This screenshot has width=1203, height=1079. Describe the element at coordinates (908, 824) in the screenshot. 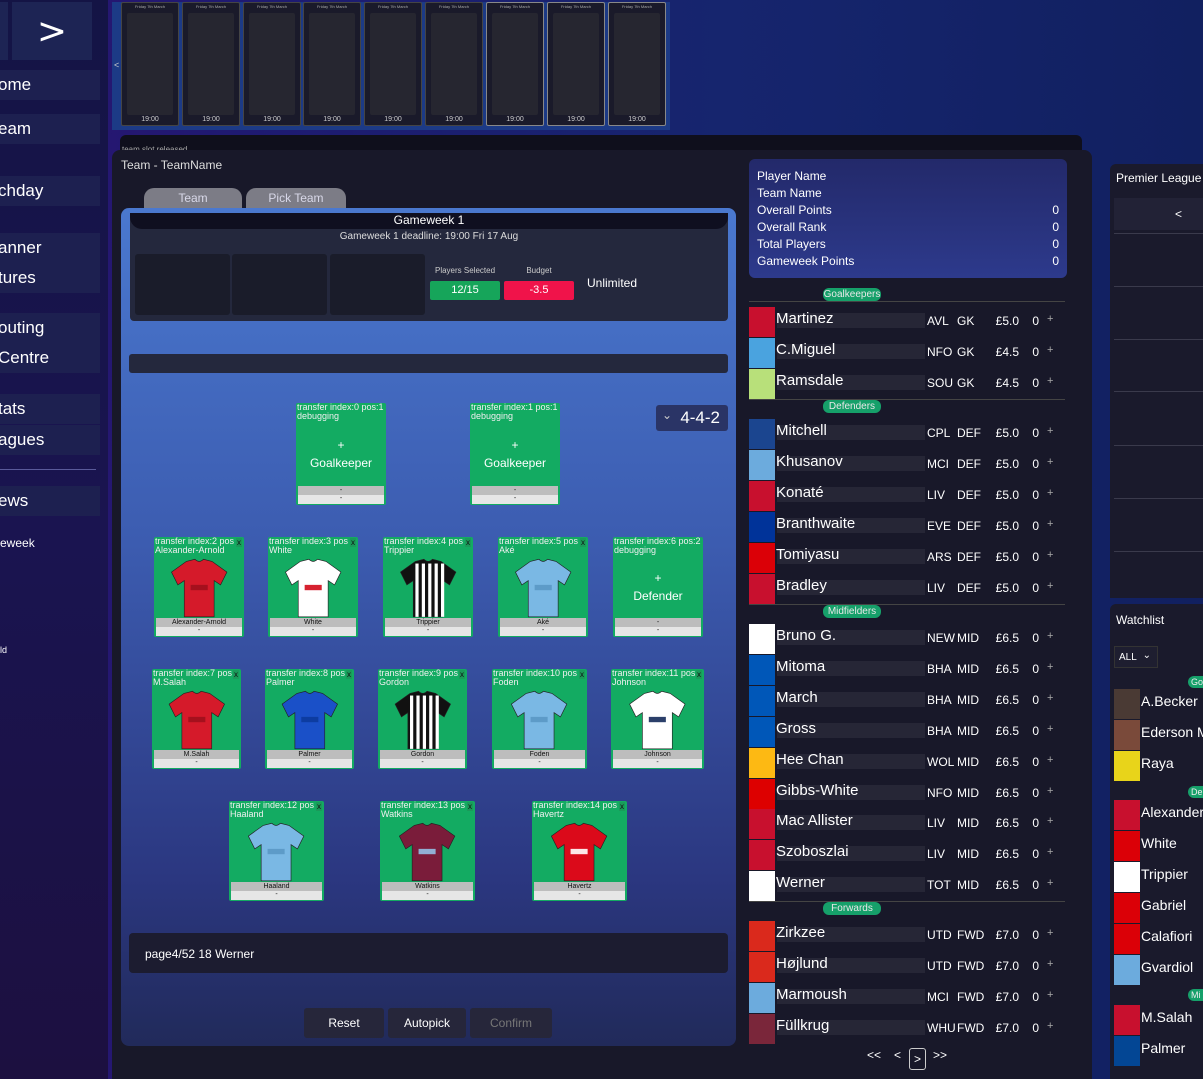

I see `player-row: Mac Allister LIV MID £6.5 0 +` at that location.